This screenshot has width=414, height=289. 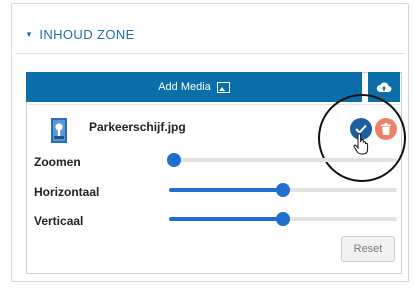 I want to click on check-icon, so click(x=361, y=129).